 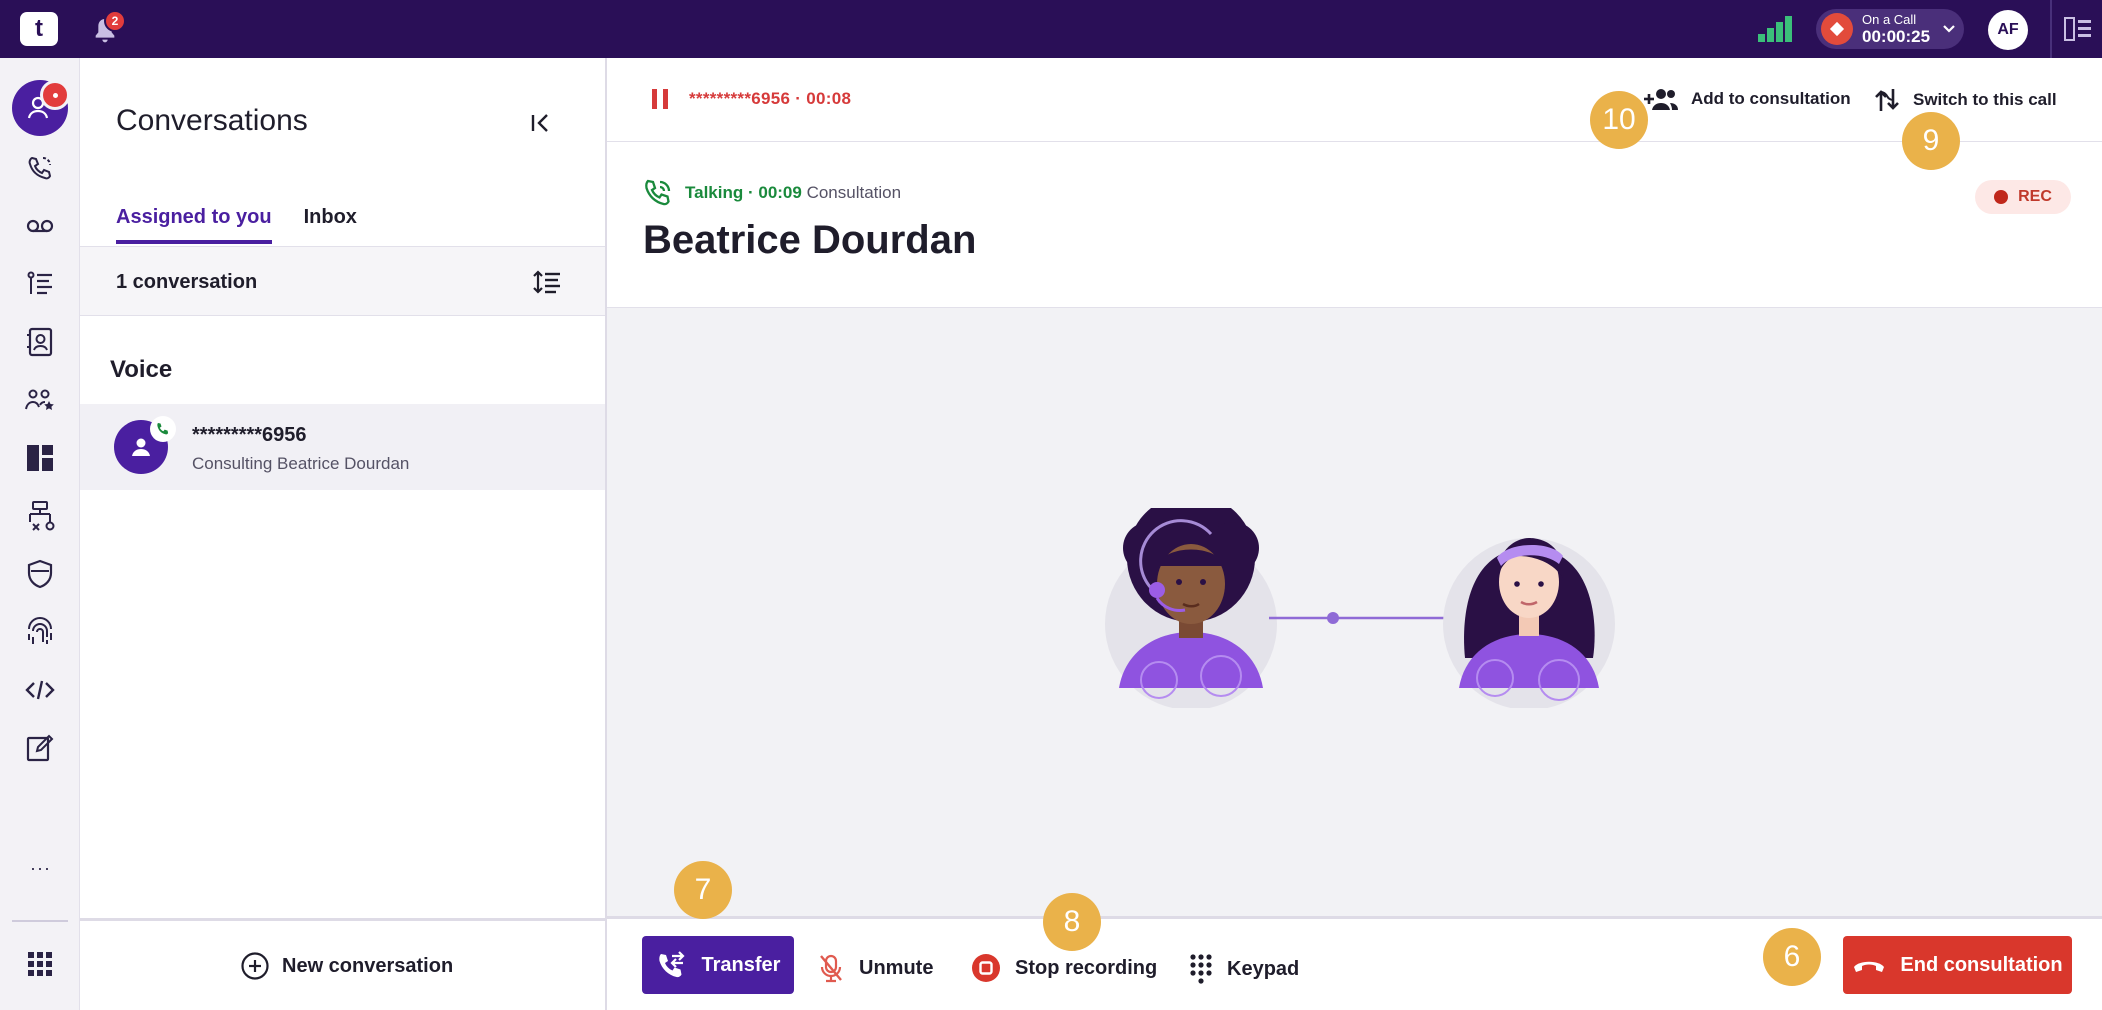 I want to click on end-consultation-button: End consultation, so click(x=1957, y=965).